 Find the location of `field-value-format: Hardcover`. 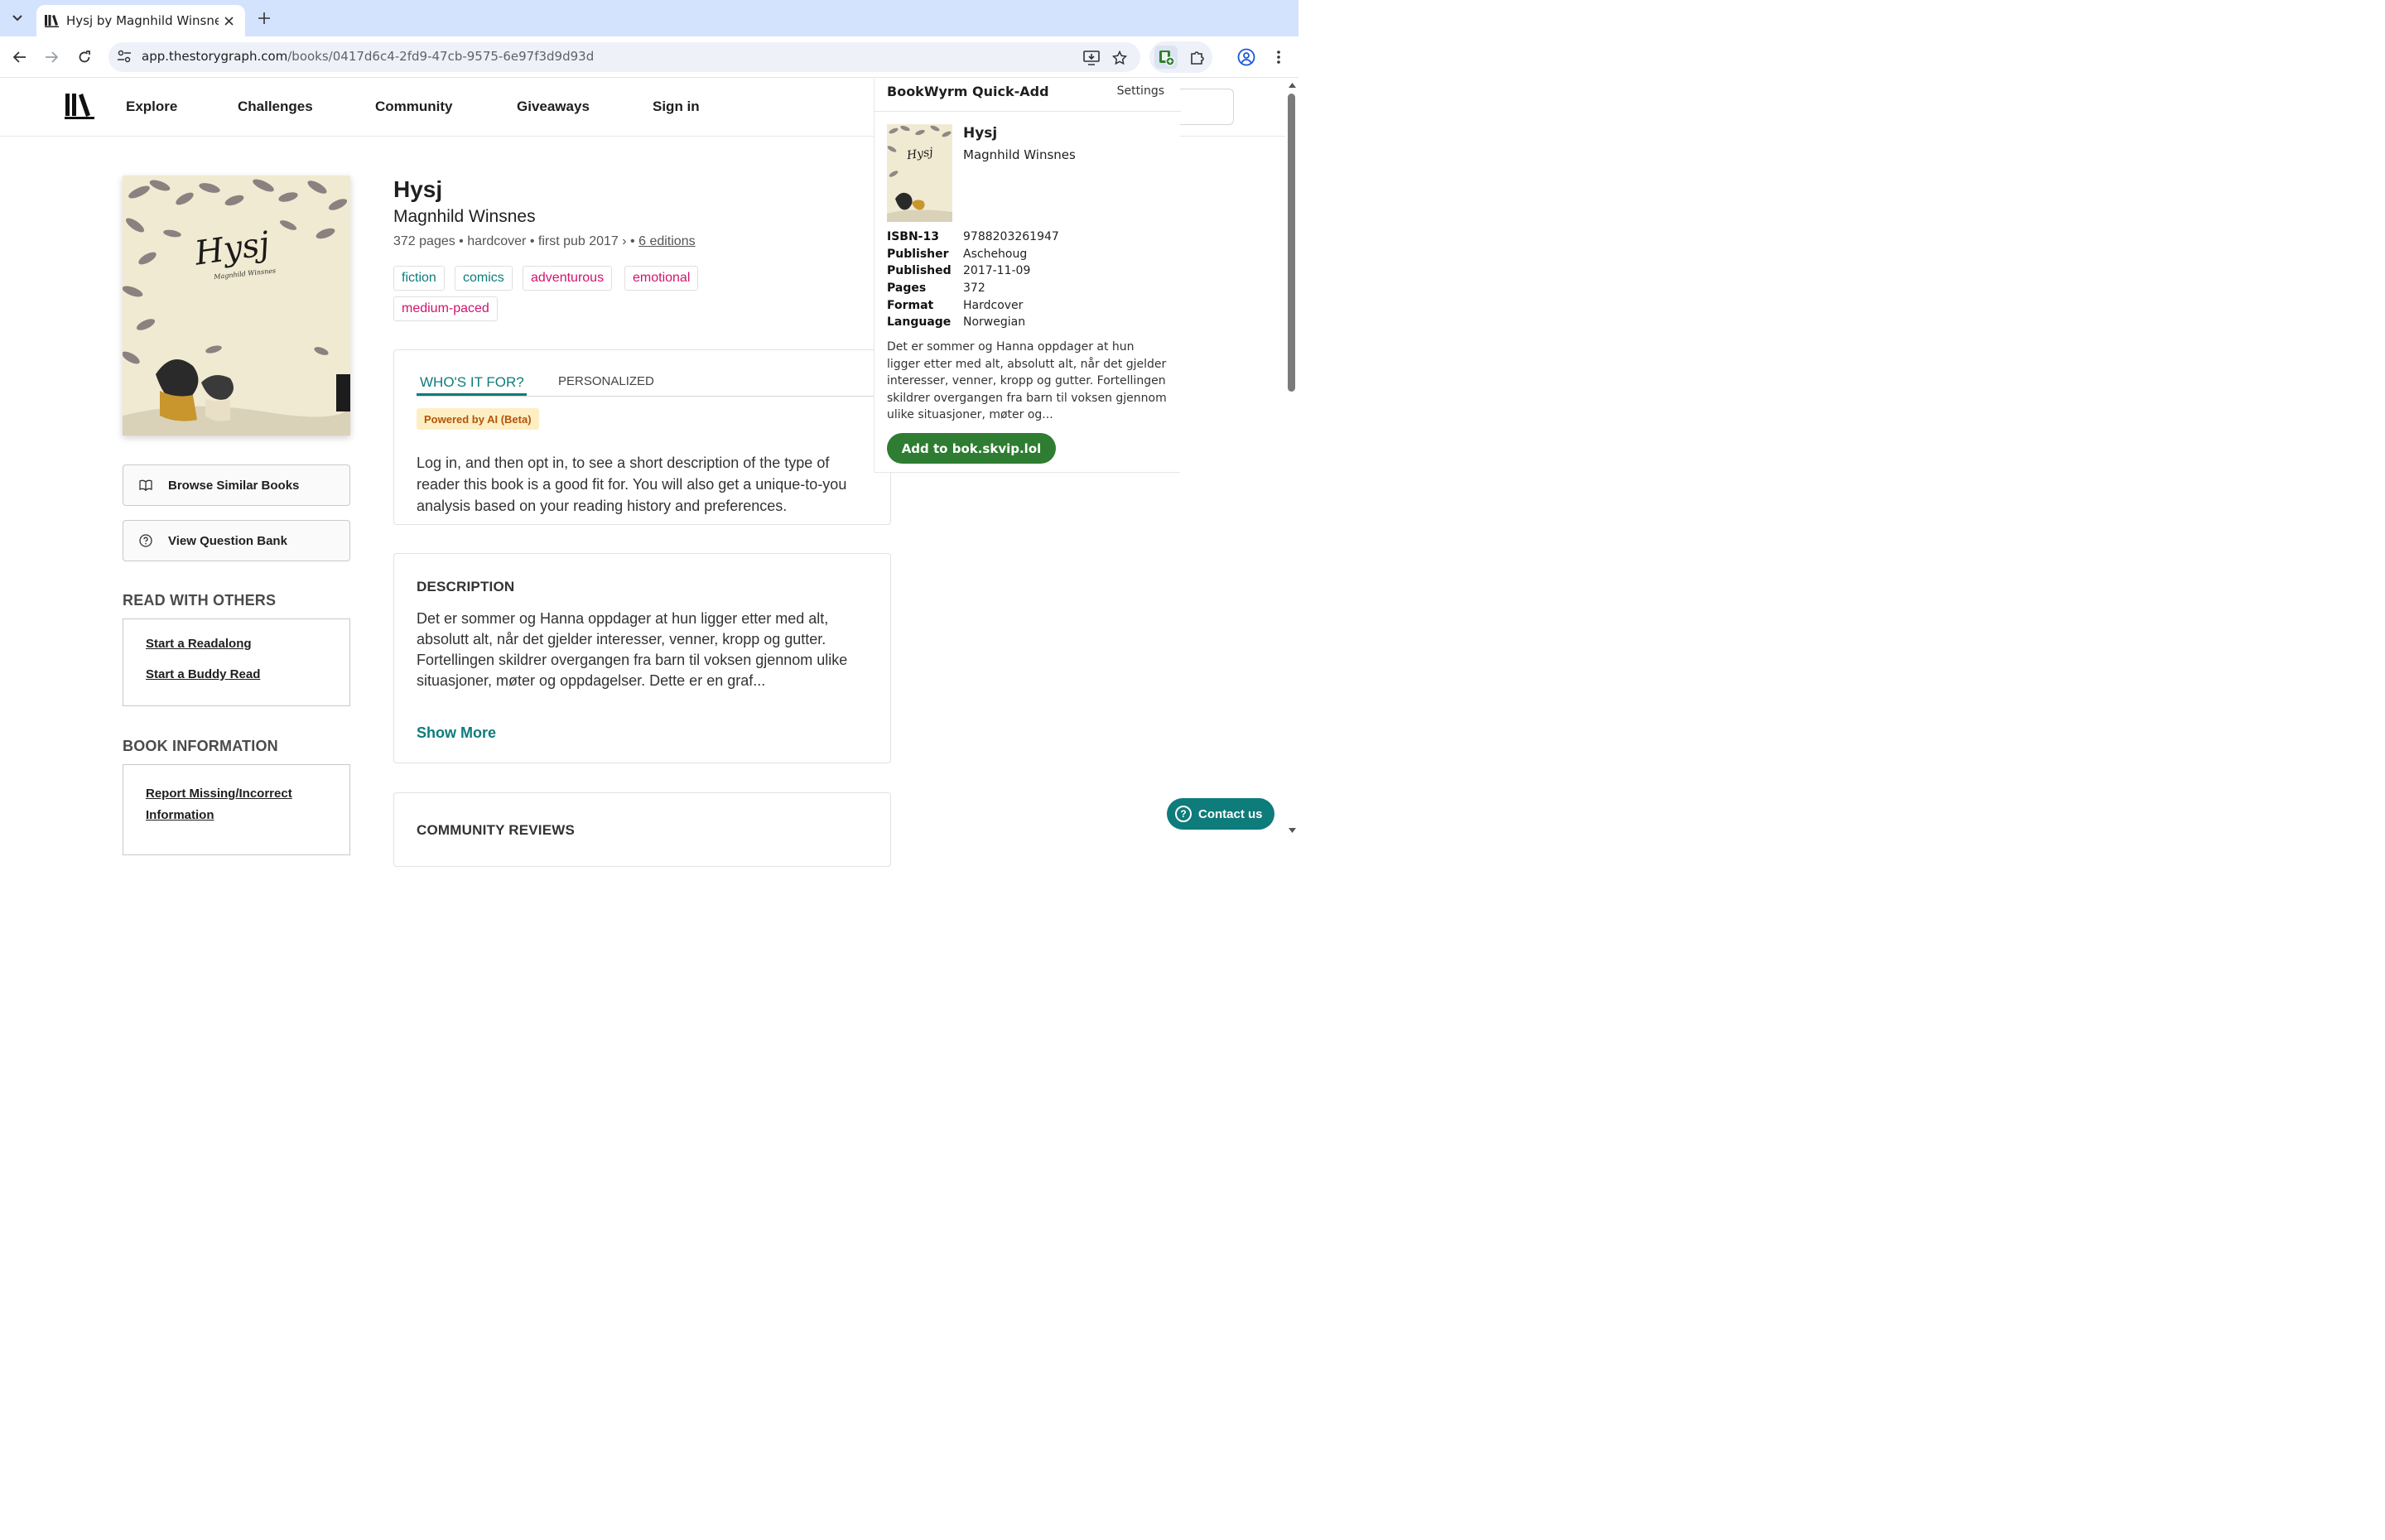

field-value-format: Hardcover is located at coordinates (993, 305).